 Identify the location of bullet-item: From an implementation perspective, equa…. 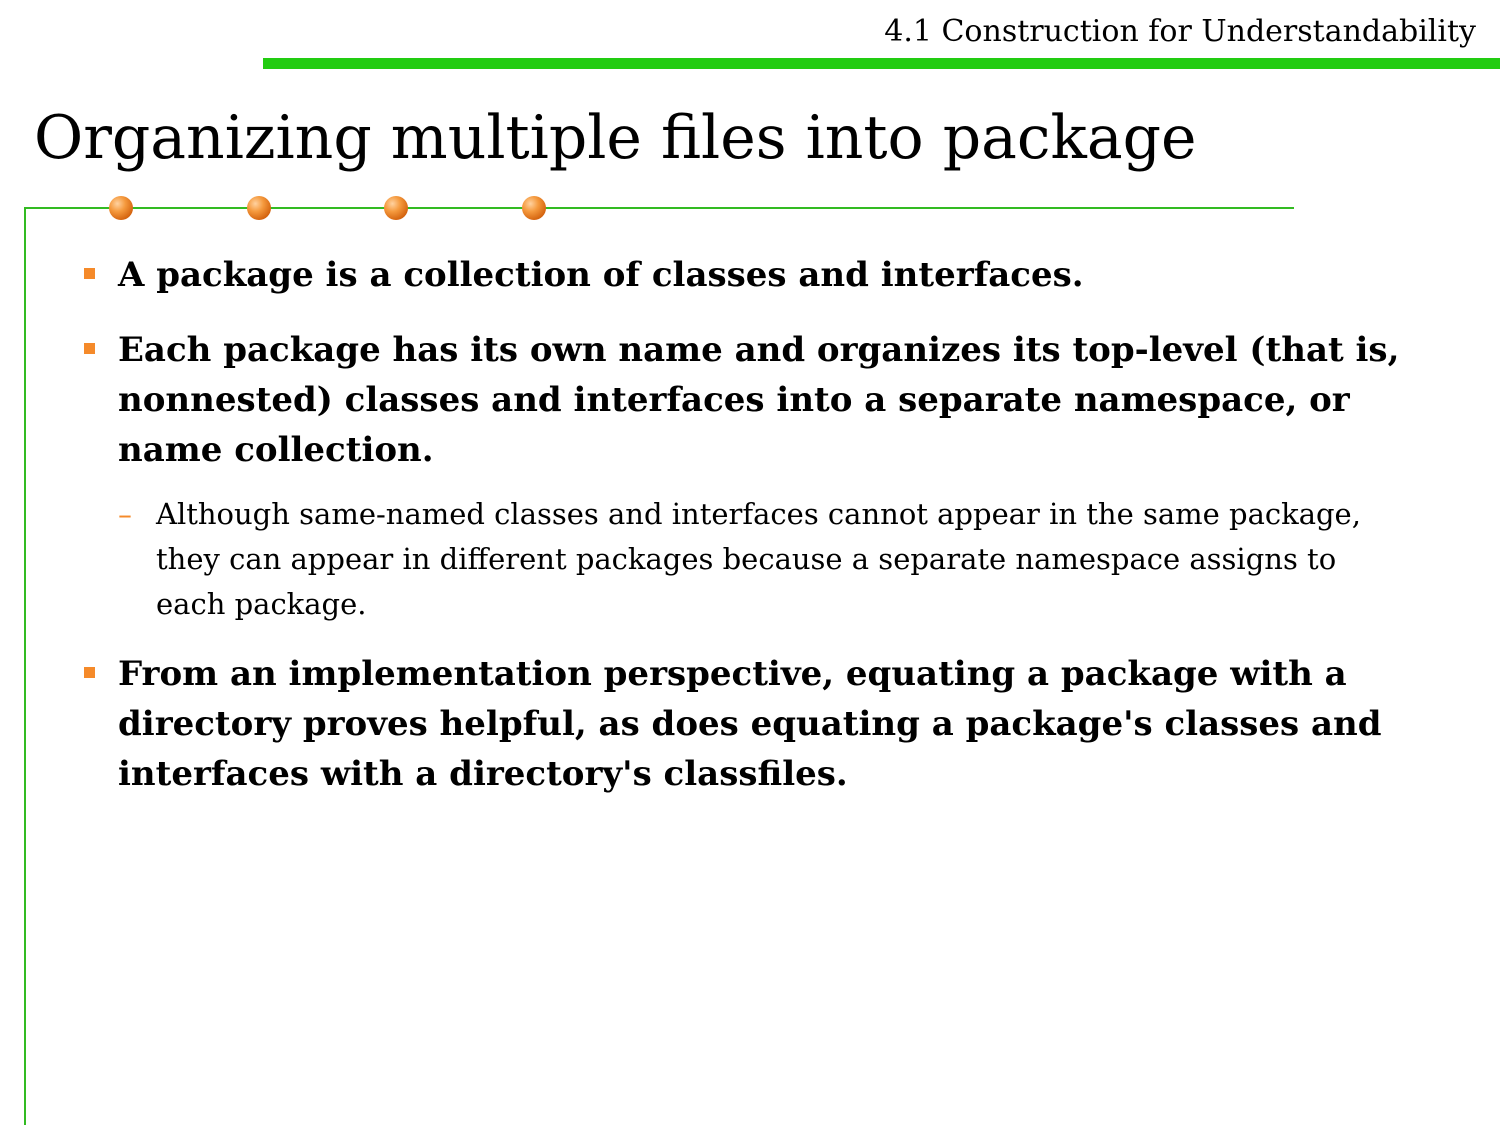
(745, 724).